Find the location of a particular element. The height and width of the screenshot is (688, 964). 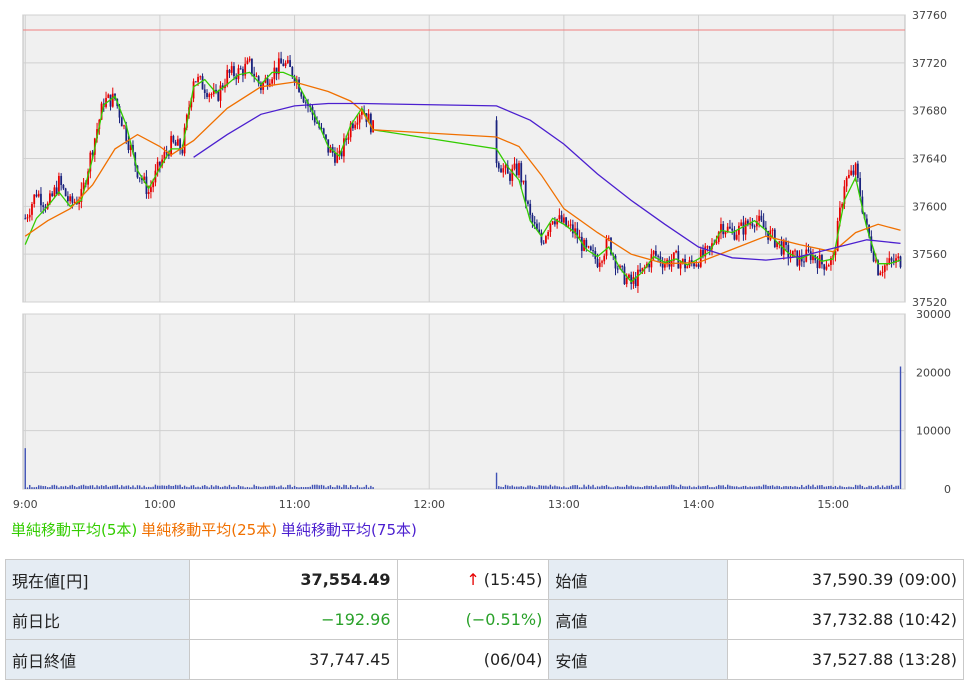

price-tick-label-5: 37720 is located at coordinates (929, 63).